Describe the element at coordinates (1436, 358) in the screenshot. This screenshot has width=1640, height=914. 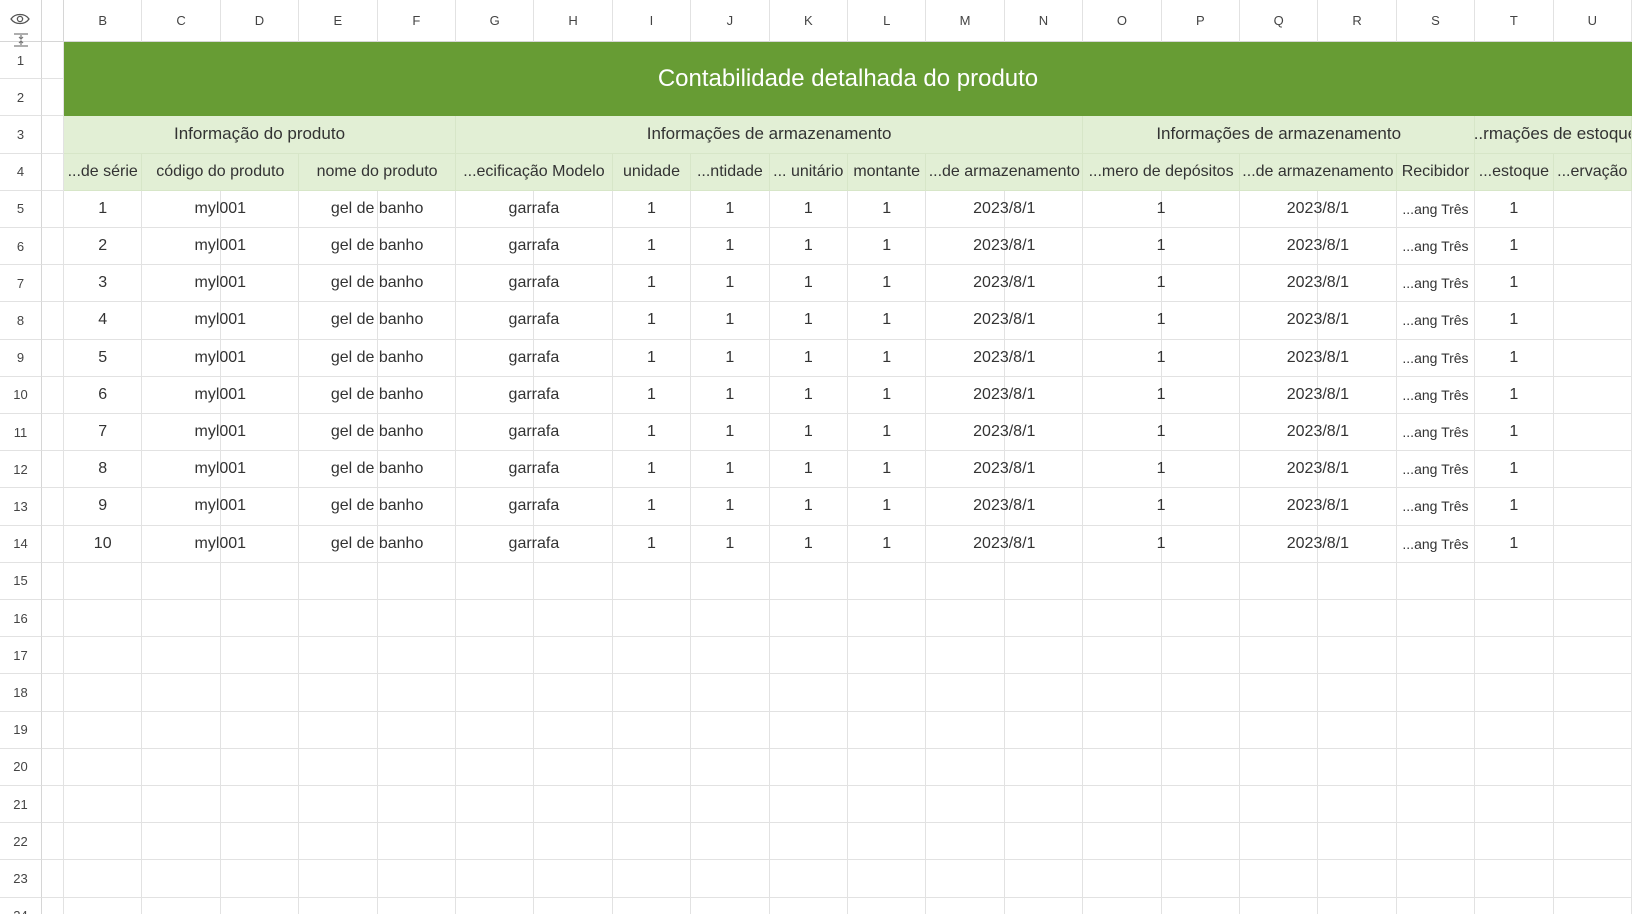
I see `data-cell: ...ang Três` at that location.